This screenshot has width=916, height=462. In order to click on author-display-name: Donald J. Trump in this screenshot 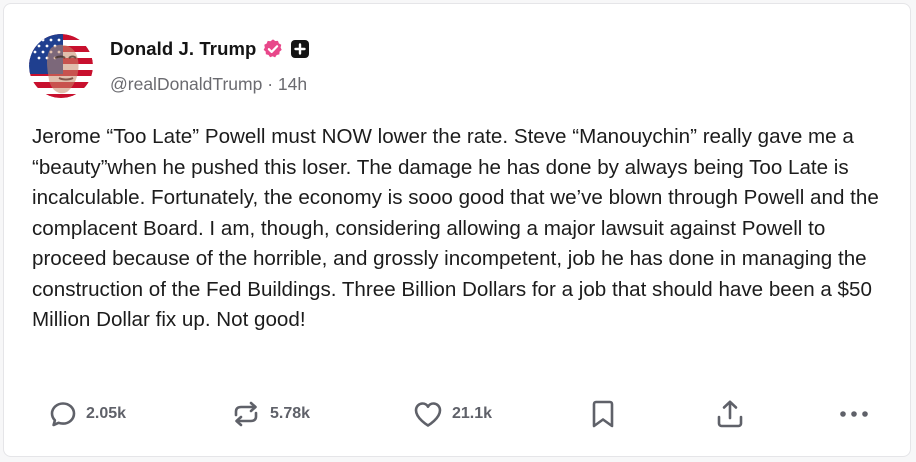, I will do `click(183, 49)`.